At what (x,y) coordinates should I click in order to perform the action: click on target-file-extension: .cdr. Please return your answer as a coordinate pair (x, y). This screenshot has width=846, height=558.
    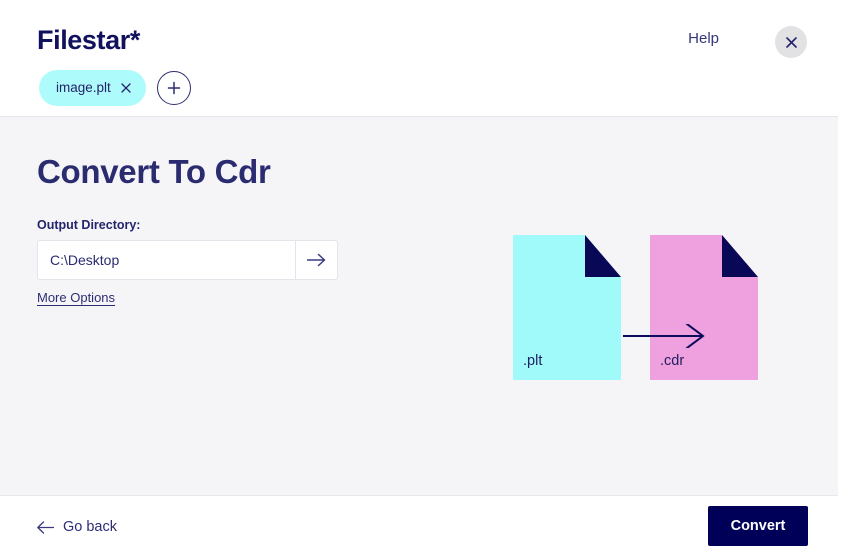
    Looking at the image, I should click on (672, 360).